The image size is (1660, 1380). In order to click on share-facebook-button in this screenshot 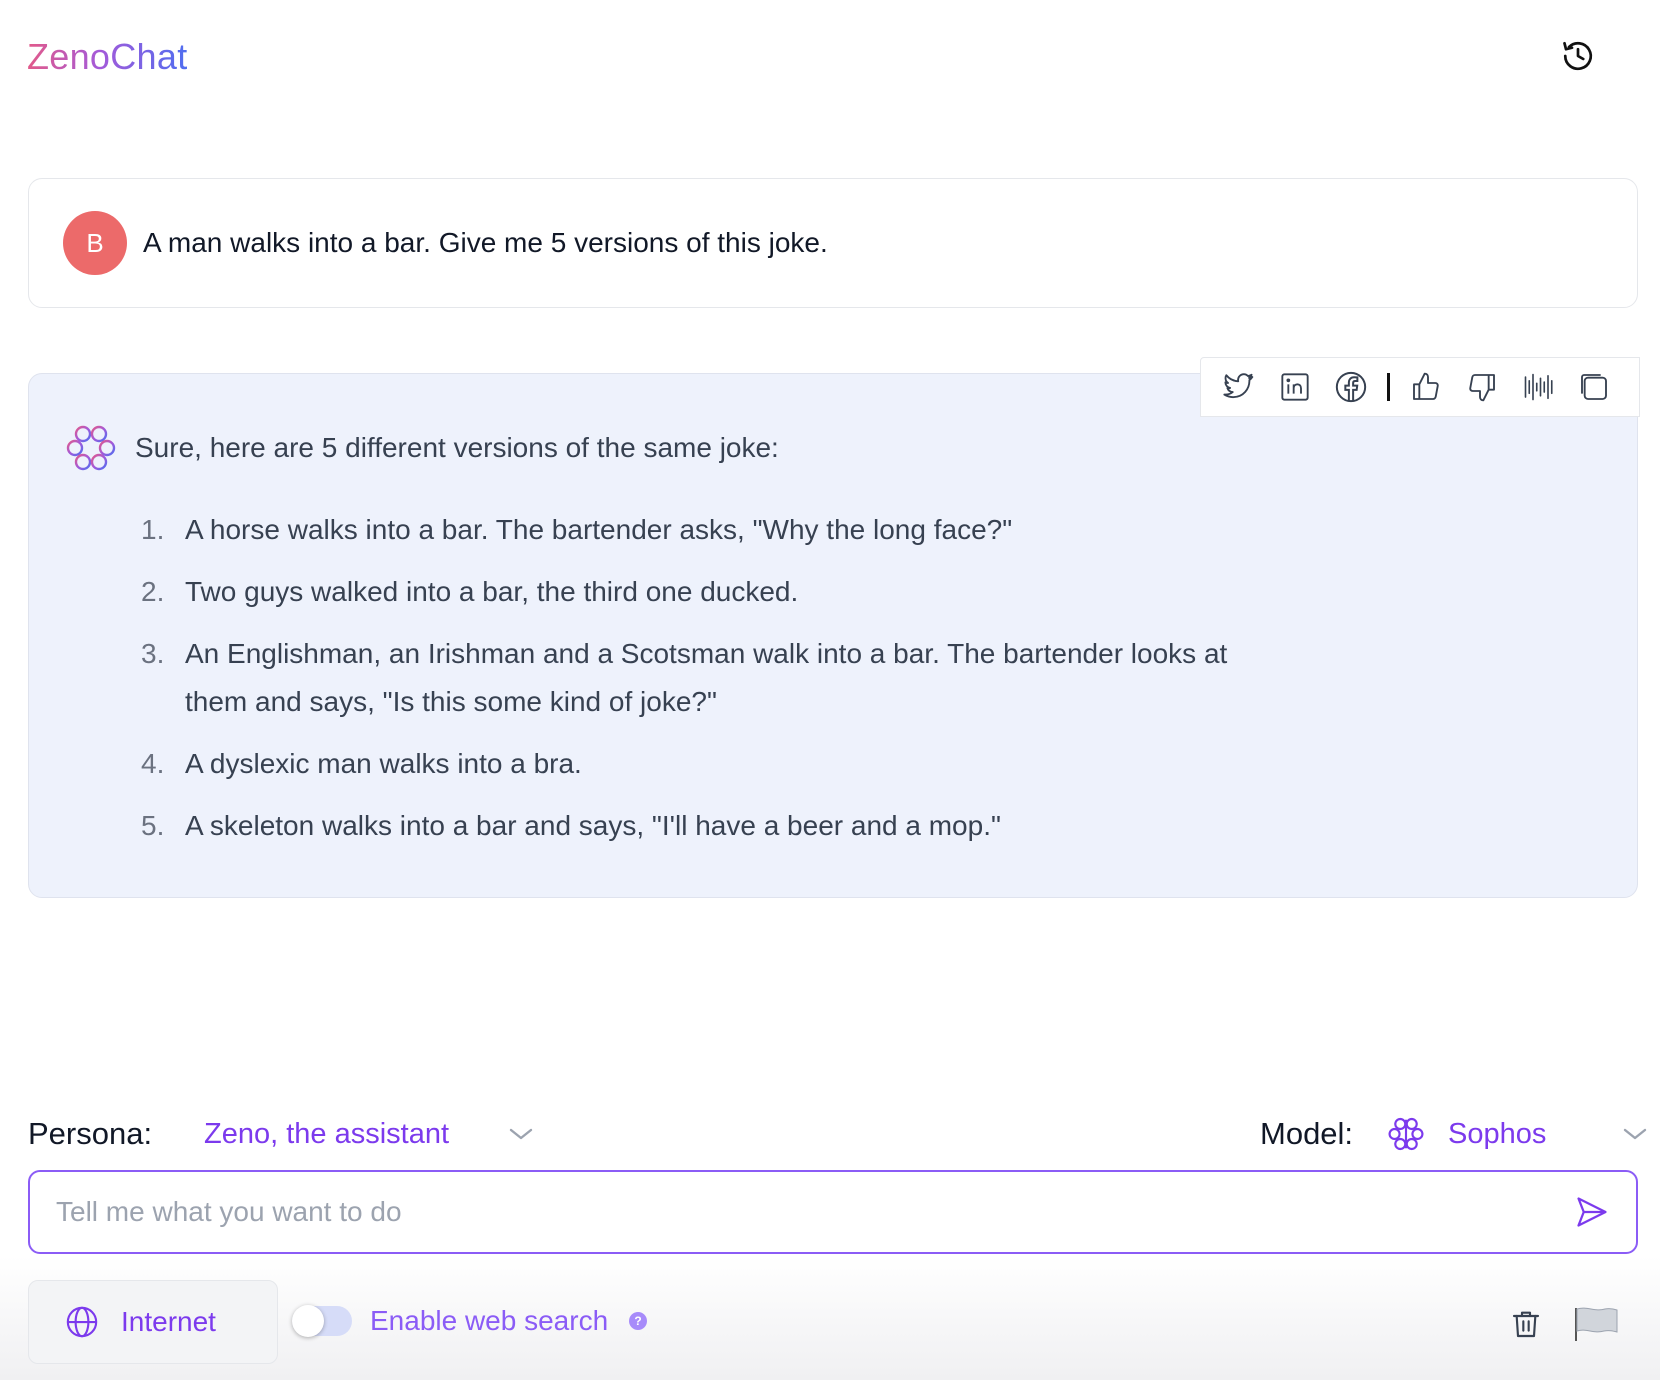, I will do `click(1351, 387)`.